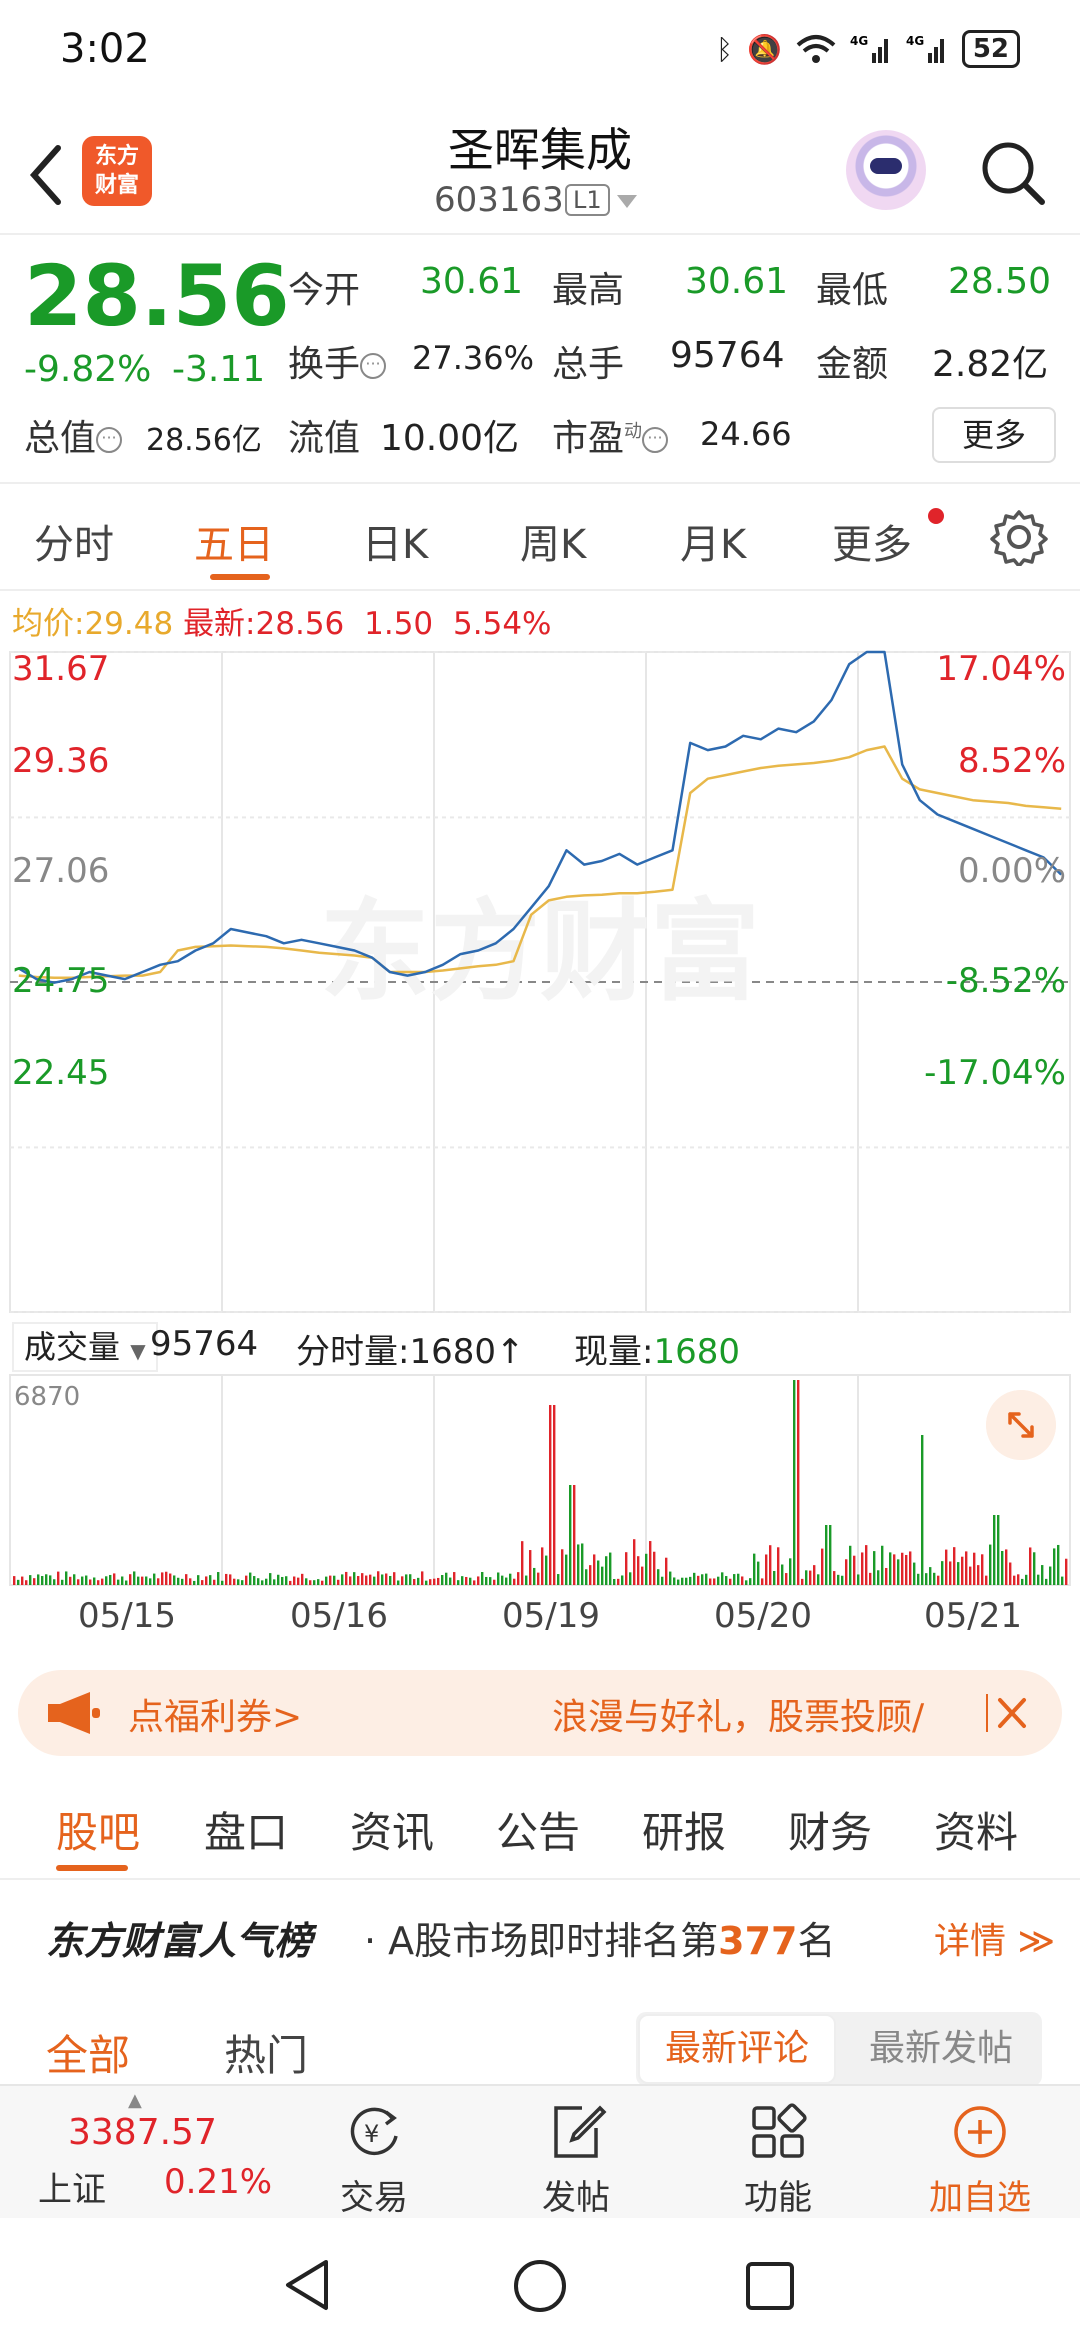 The width and height of the screenshot is (1080, 2340). Describe the element at coordinates (392, 1829) in the screenshot. I see `tab-news: 资讯` at that location.